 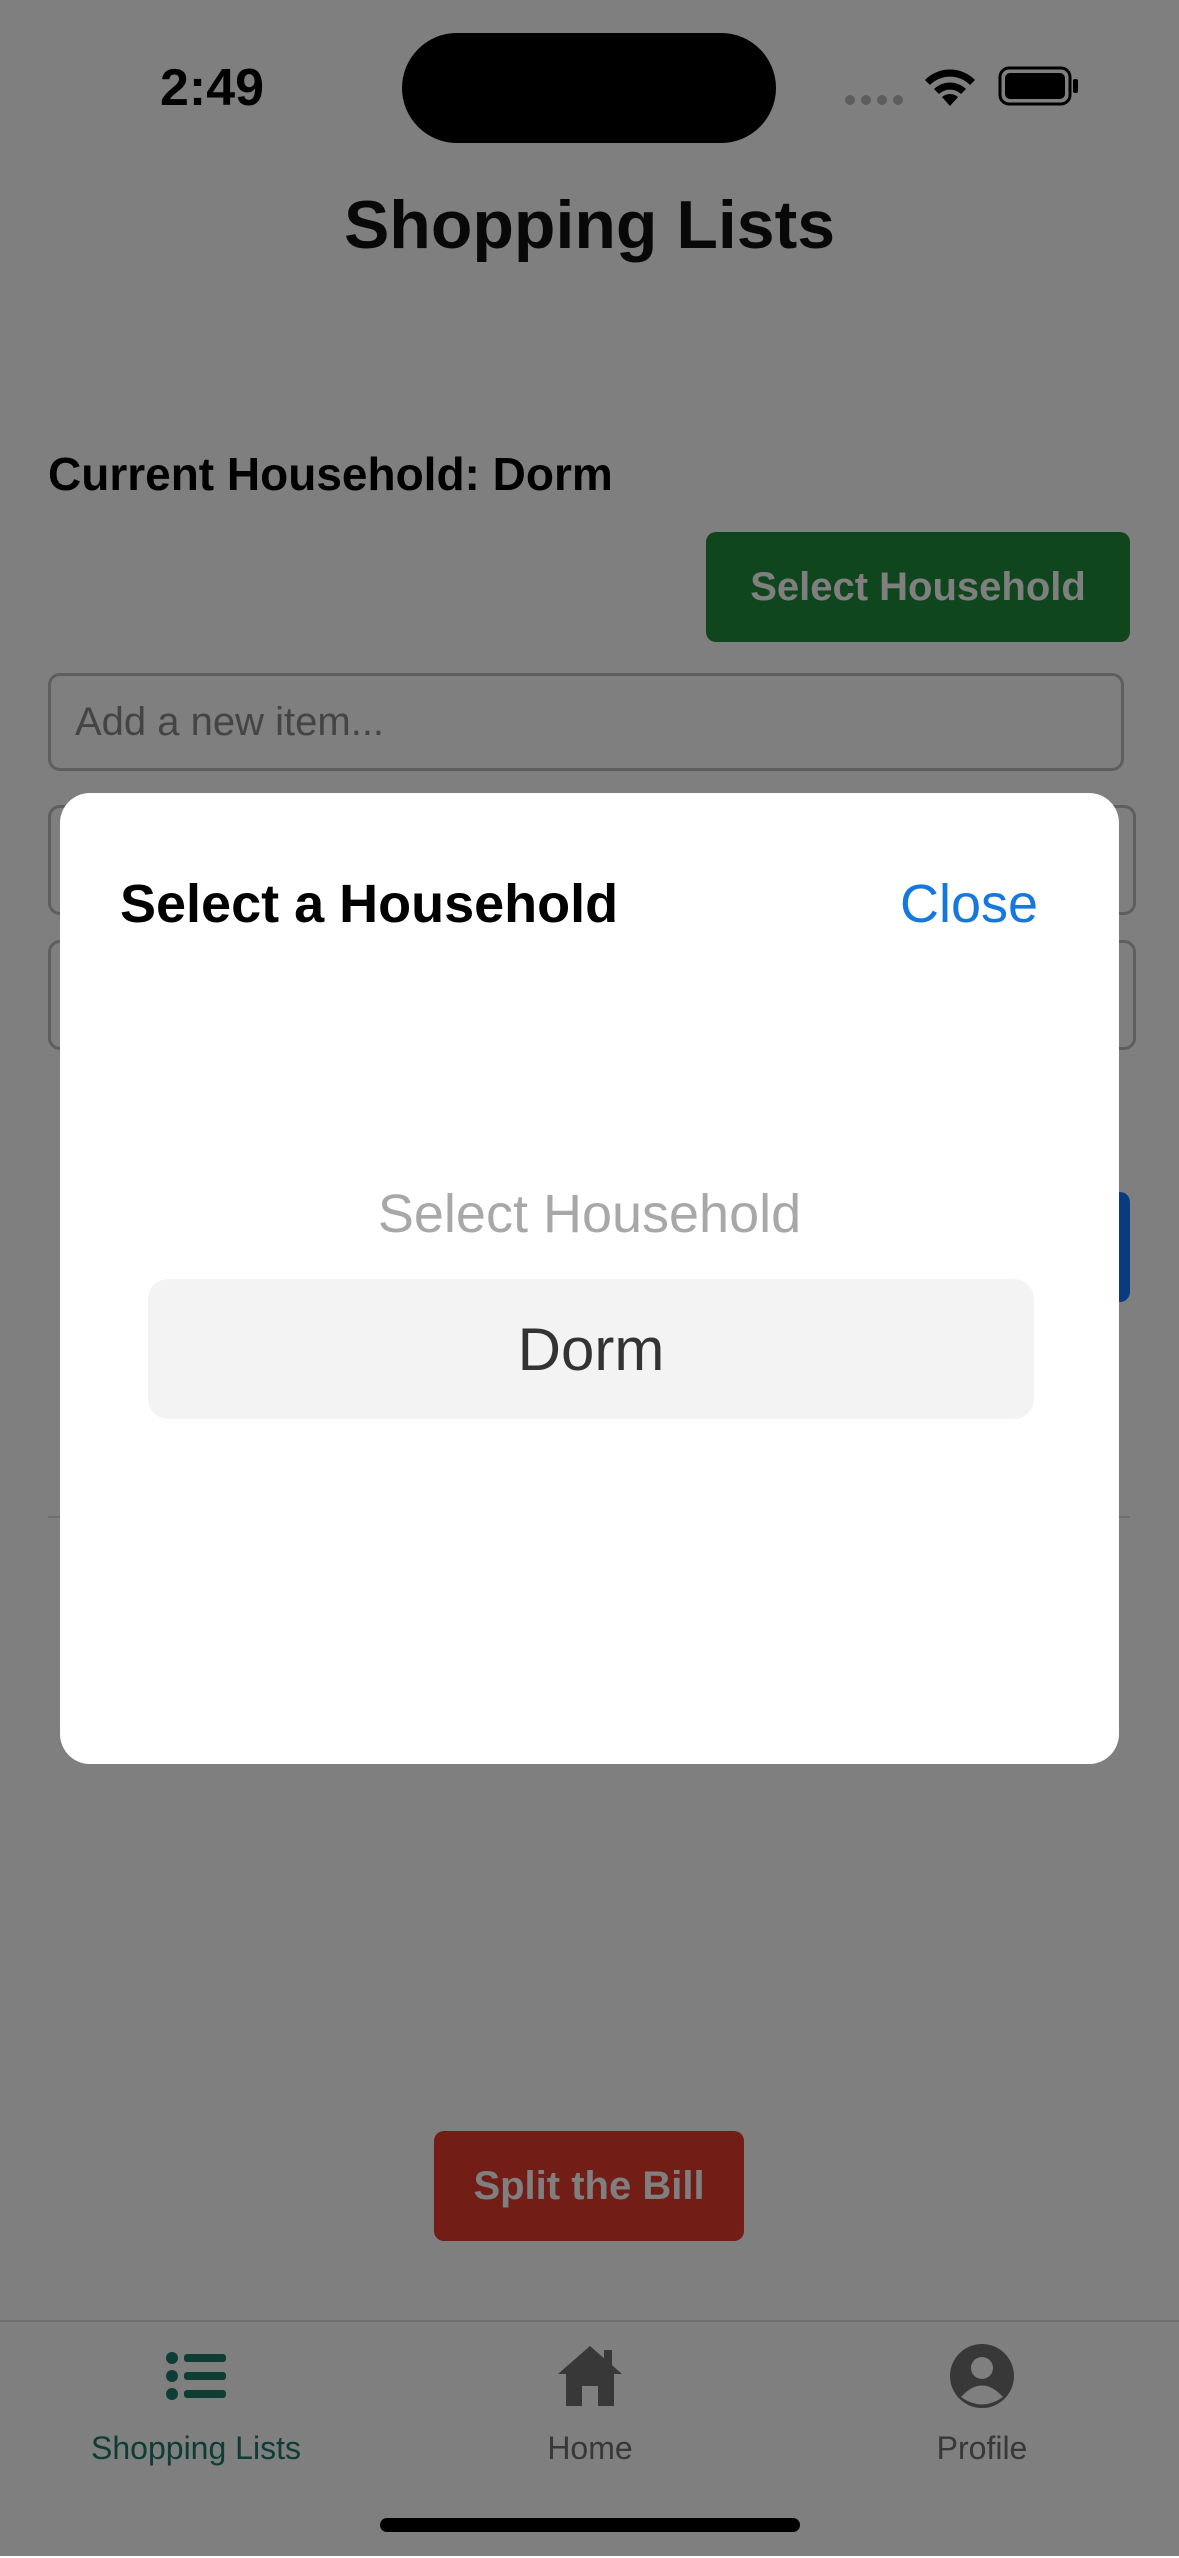 What do you see at coordinates (589, 1214) in the screenshot?
I see `picker-label: Select Household` at bounding box center [589, 1214].